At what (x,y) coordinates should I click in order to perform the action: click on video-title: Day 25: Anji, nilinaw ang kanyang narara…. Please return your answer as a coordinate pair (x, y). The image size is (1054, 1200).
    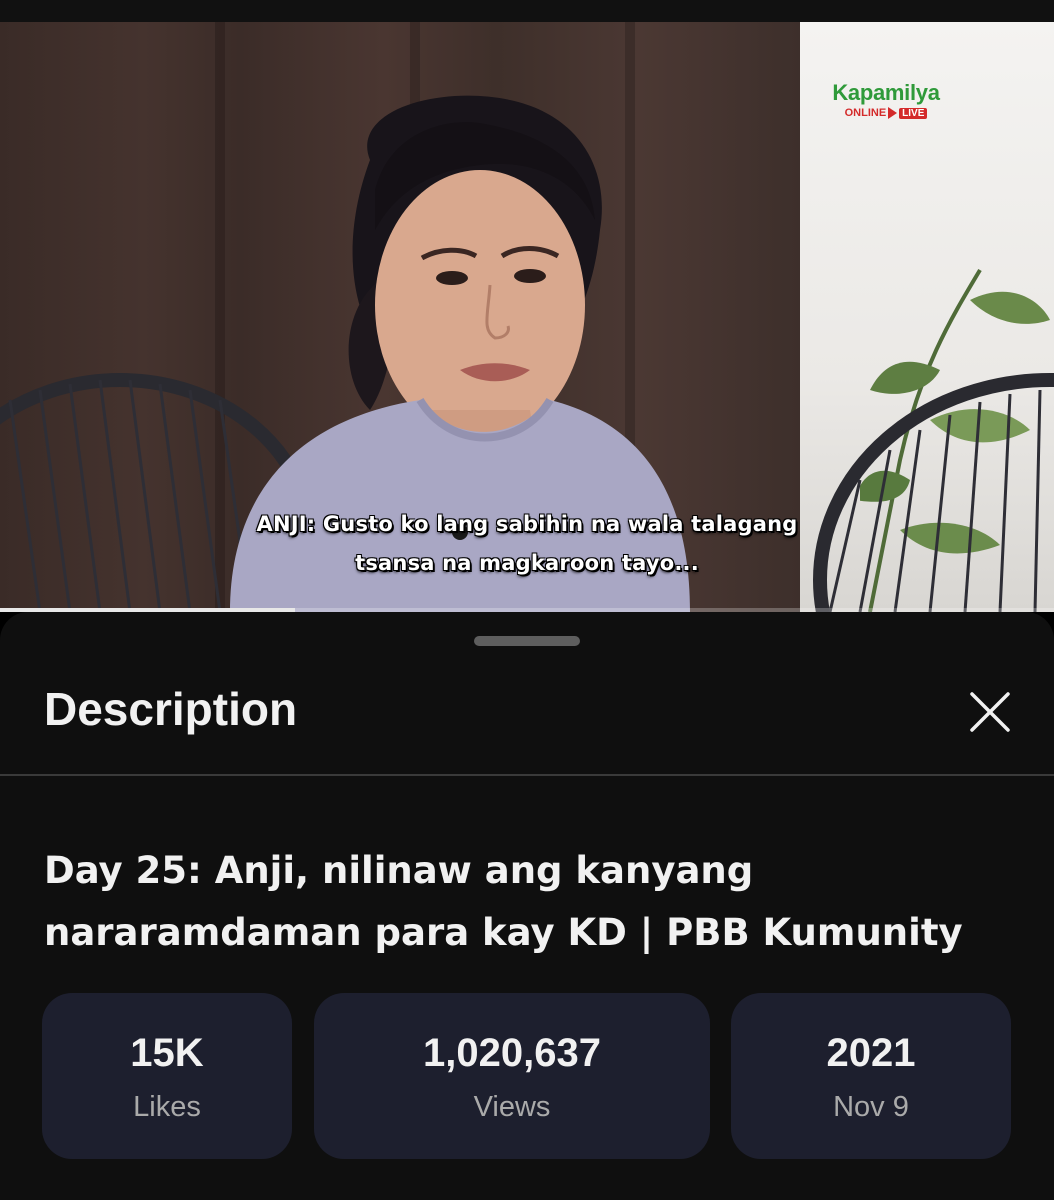
    Looking at the image, I should click on (534, 902).